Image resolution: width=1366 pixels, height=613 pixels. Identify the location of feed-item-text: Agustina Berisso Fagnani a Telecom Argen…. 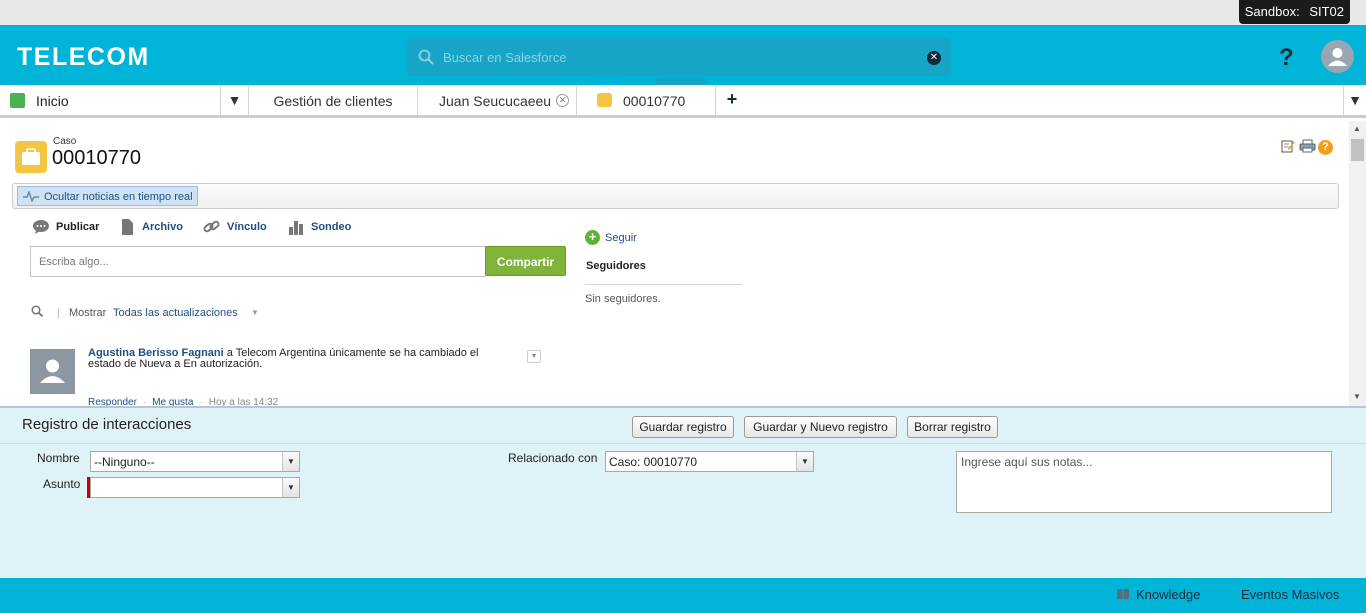
(298, 359).